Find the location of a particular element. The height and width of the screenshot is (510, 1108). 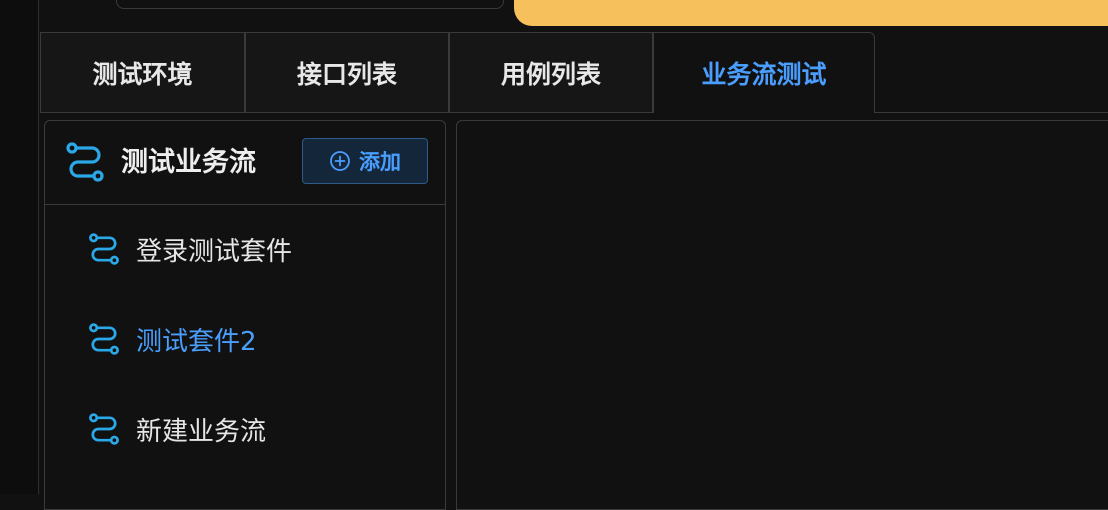

circle-plus-icon is located at coordinates (340, 161).